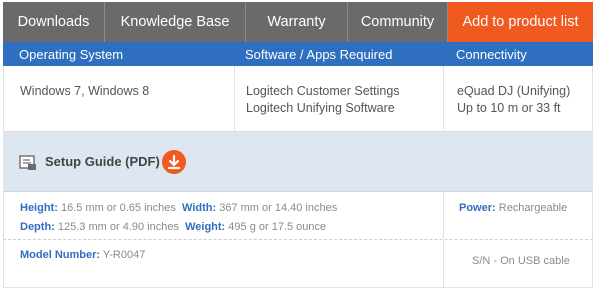 This screenshot has width=600, height=290. I want to click on tab-warranty: Warranty, so click(297, 22).